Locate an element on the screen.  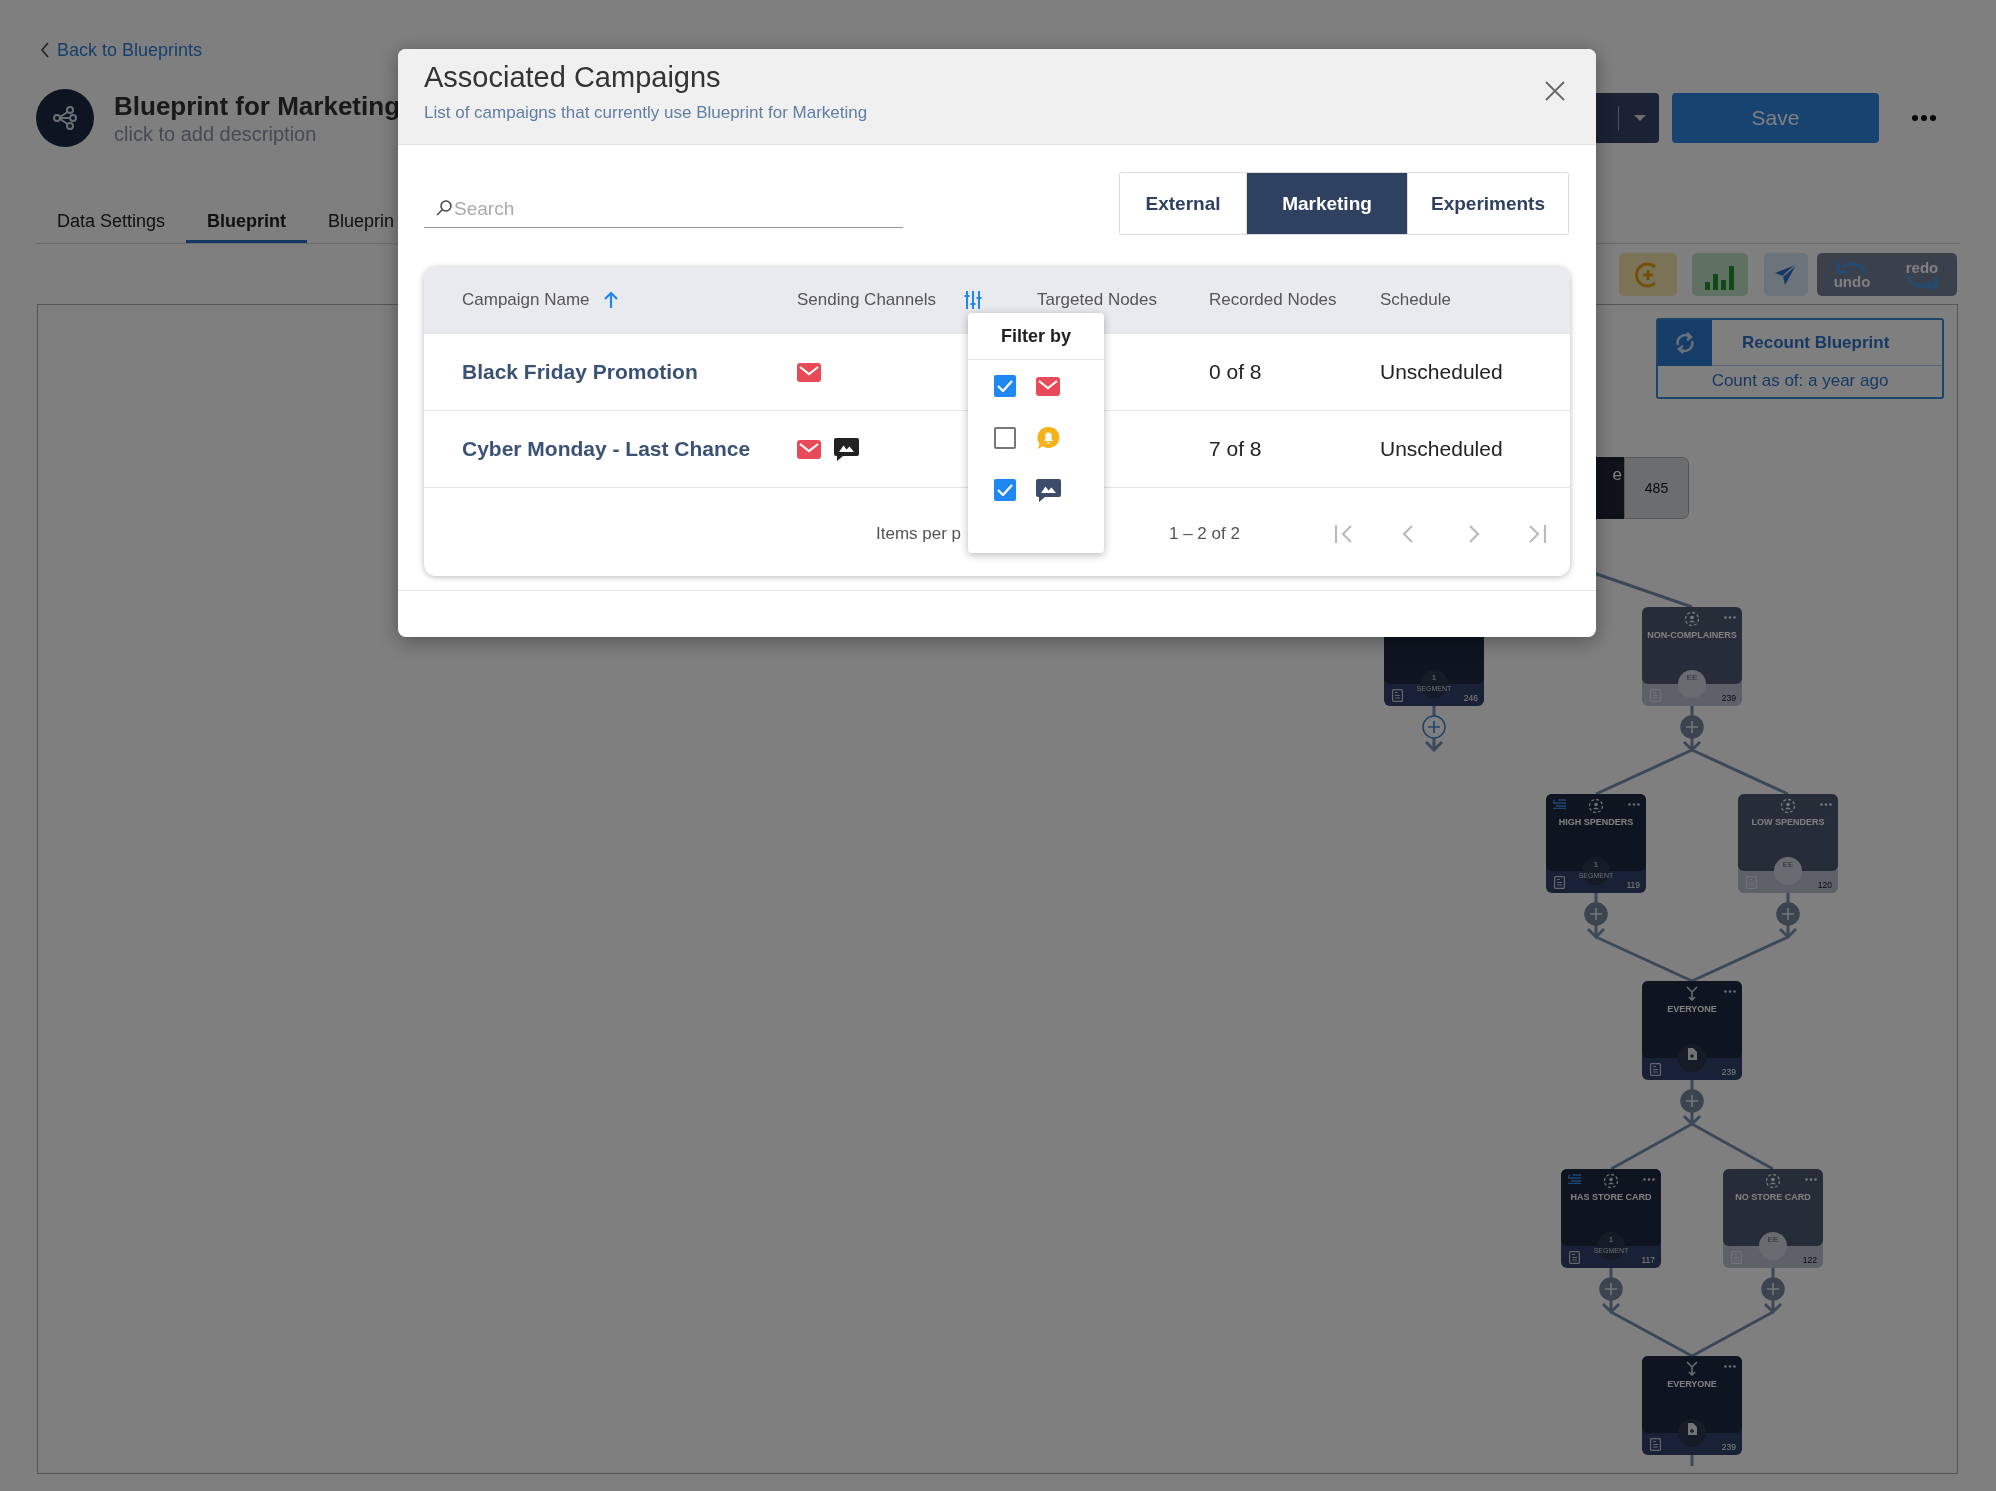
blueprint-icon is located at coordinates (65, 118).